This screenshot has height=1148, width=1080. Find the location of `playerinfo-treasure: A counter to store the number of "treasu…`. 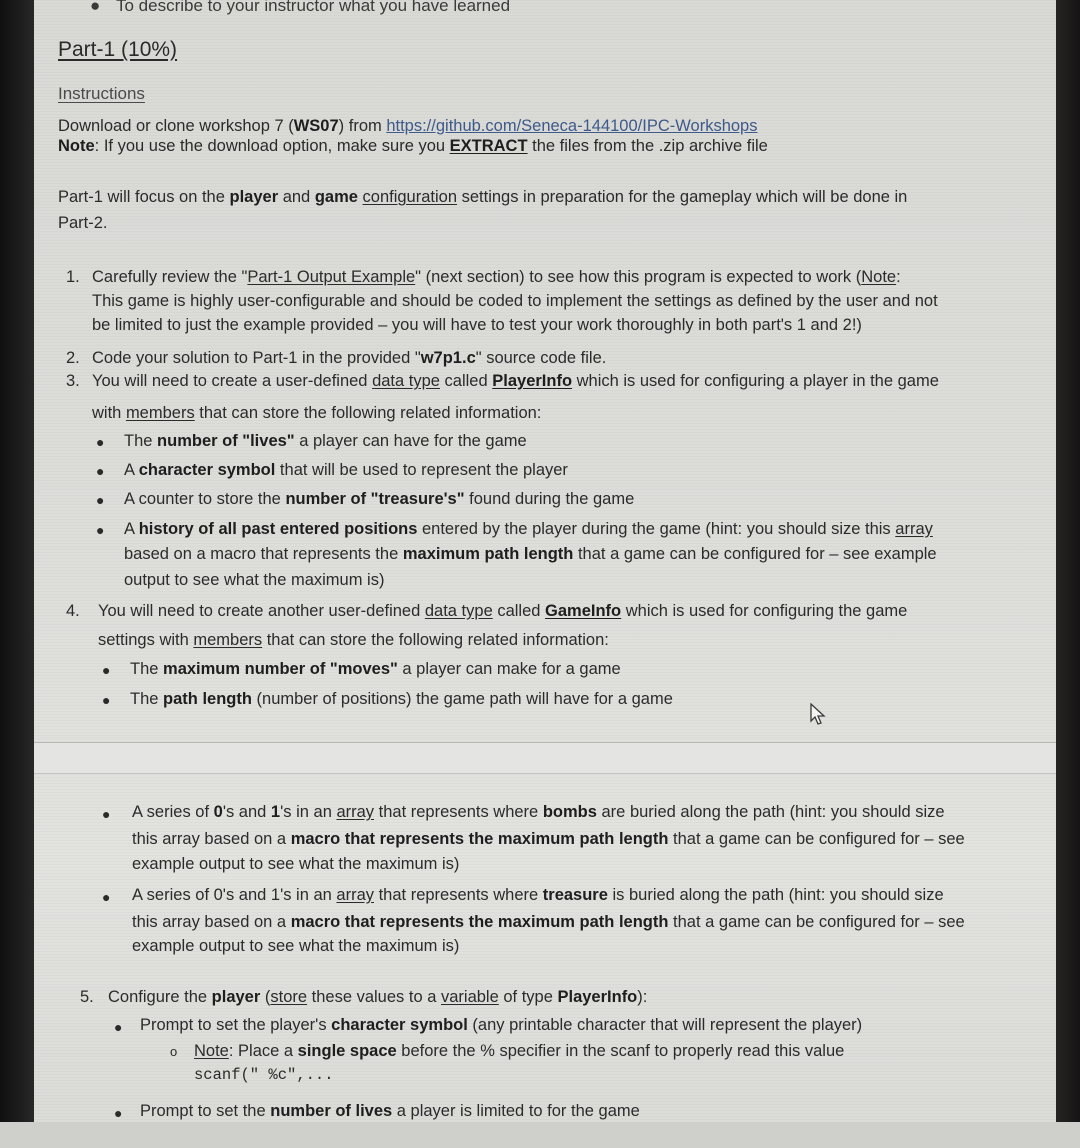

playerinfo-treasure: A counter to store the number of "treasu… is located at coordinates (379, 499).